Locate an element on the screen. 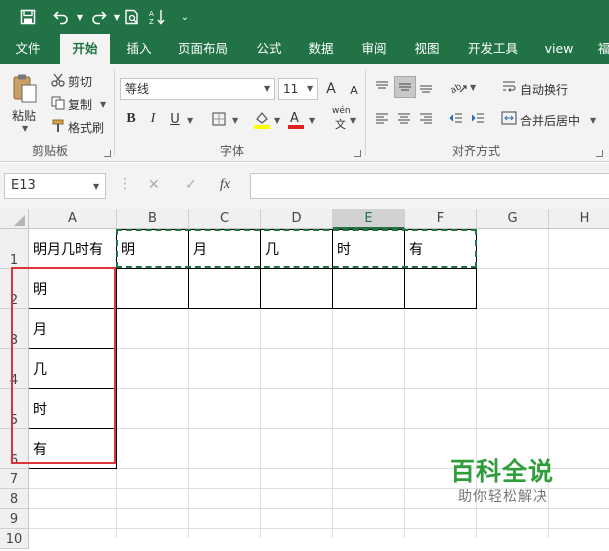  font-name-dropdown-icon: ▼ is located at coordinates (267, 88).